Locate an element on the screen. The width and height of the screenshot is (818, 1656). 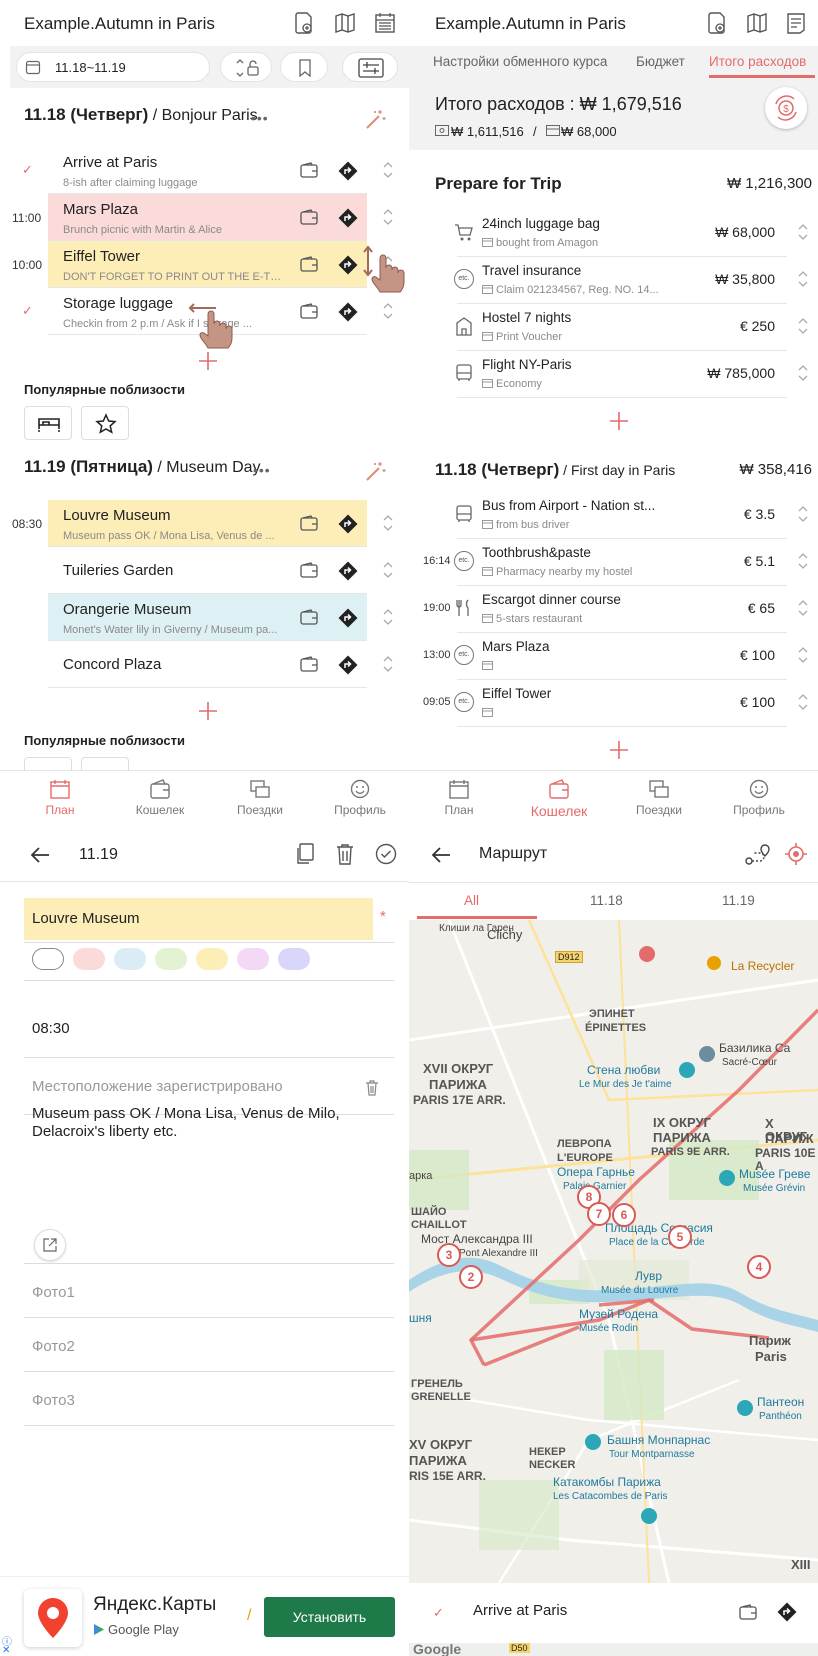
tab-all: All is located at coordinates (471, 900).